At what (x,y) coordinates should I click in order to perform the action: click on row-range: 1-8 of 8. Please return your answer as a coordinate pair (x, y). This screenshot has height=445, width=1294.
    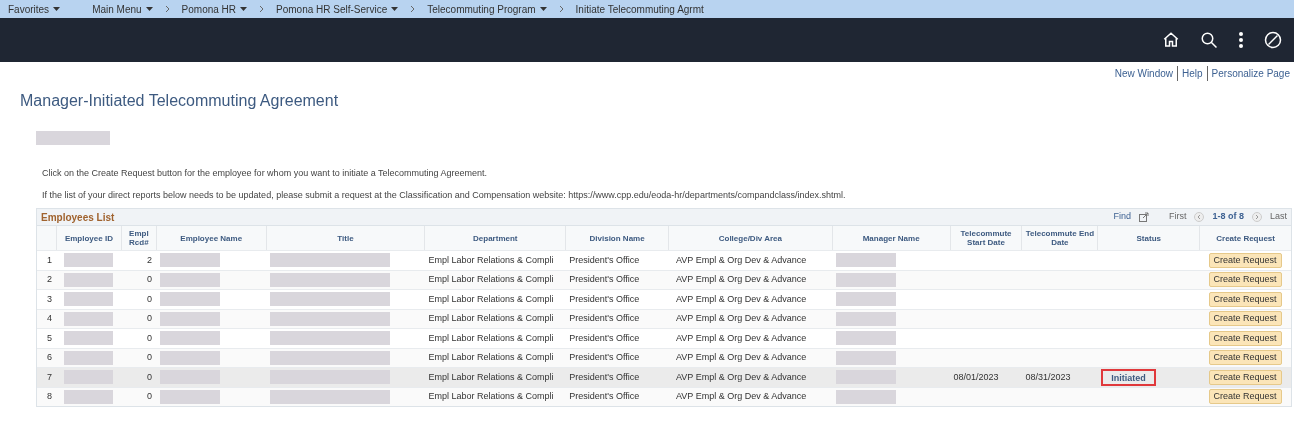
    Looking at the image, I should click on (1228, 217).